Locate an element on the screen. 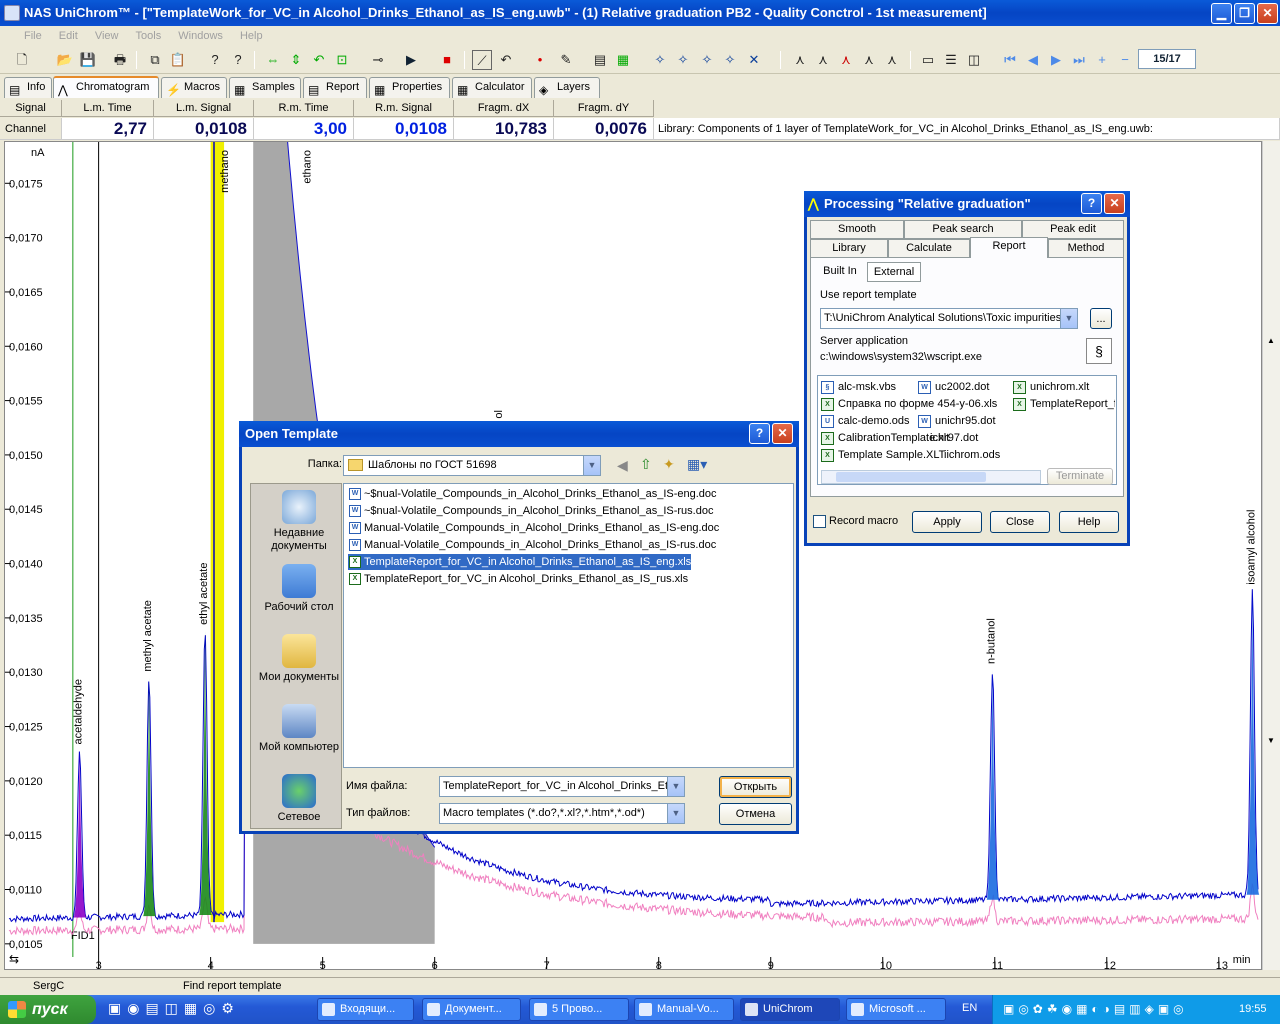 This screenshot has height=1024, width=1280. tab-info: ▤ Info is located at coordinates (28, 87).